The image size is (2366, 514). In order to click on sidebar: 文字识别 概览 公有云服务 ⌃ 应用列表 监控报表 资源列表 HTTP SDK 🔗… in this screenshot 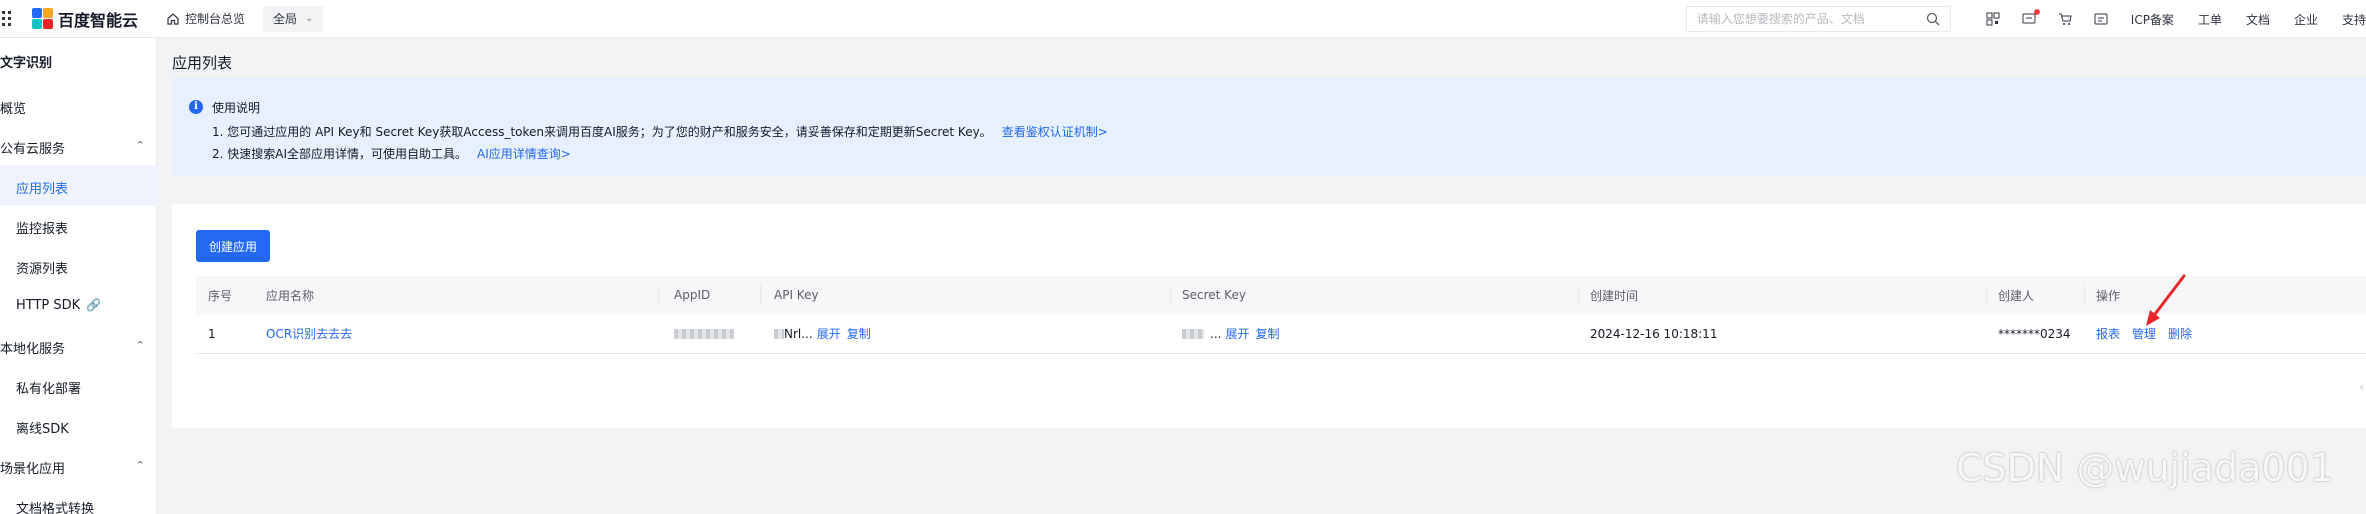, I will do `click(78, 276)`.